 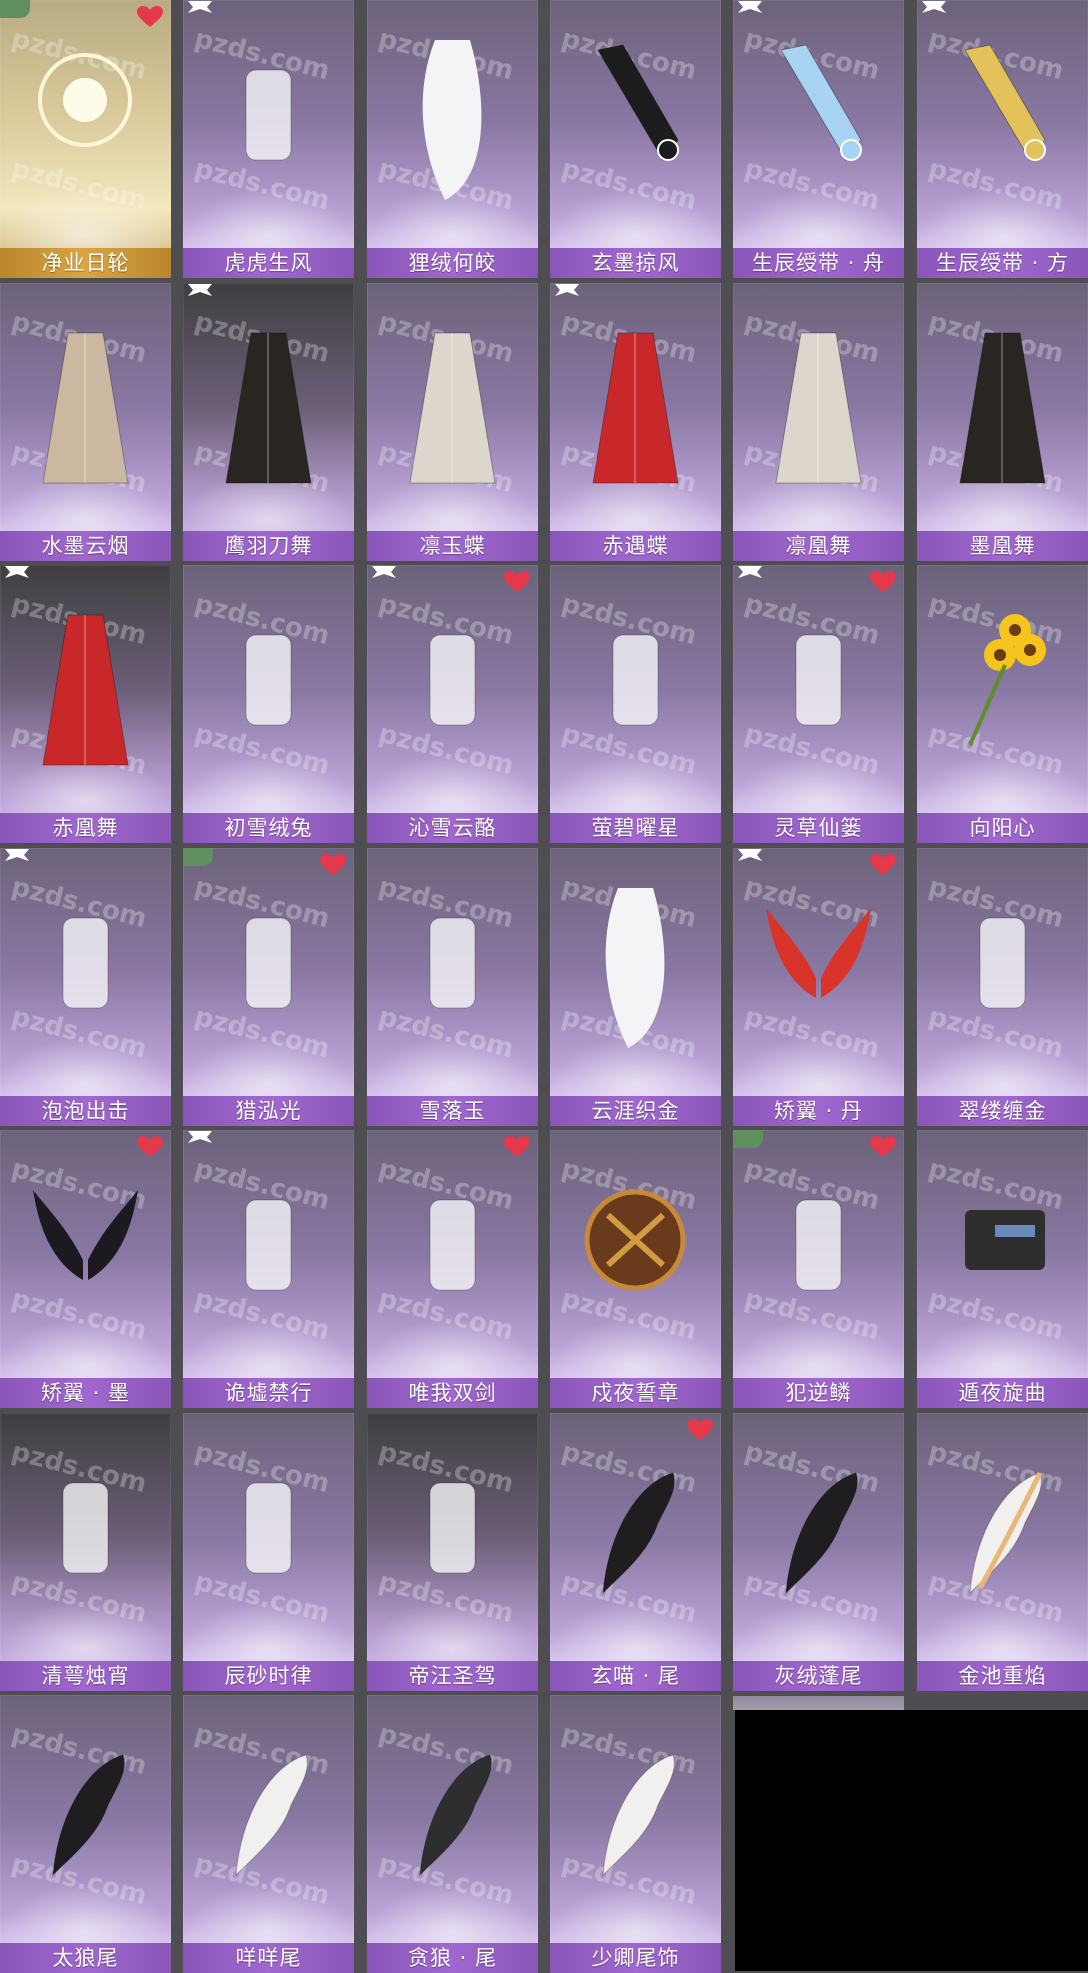 I want to click on item-card: pzds.com pzds.com 犯逆鳞, so click(x=818, y=1269).